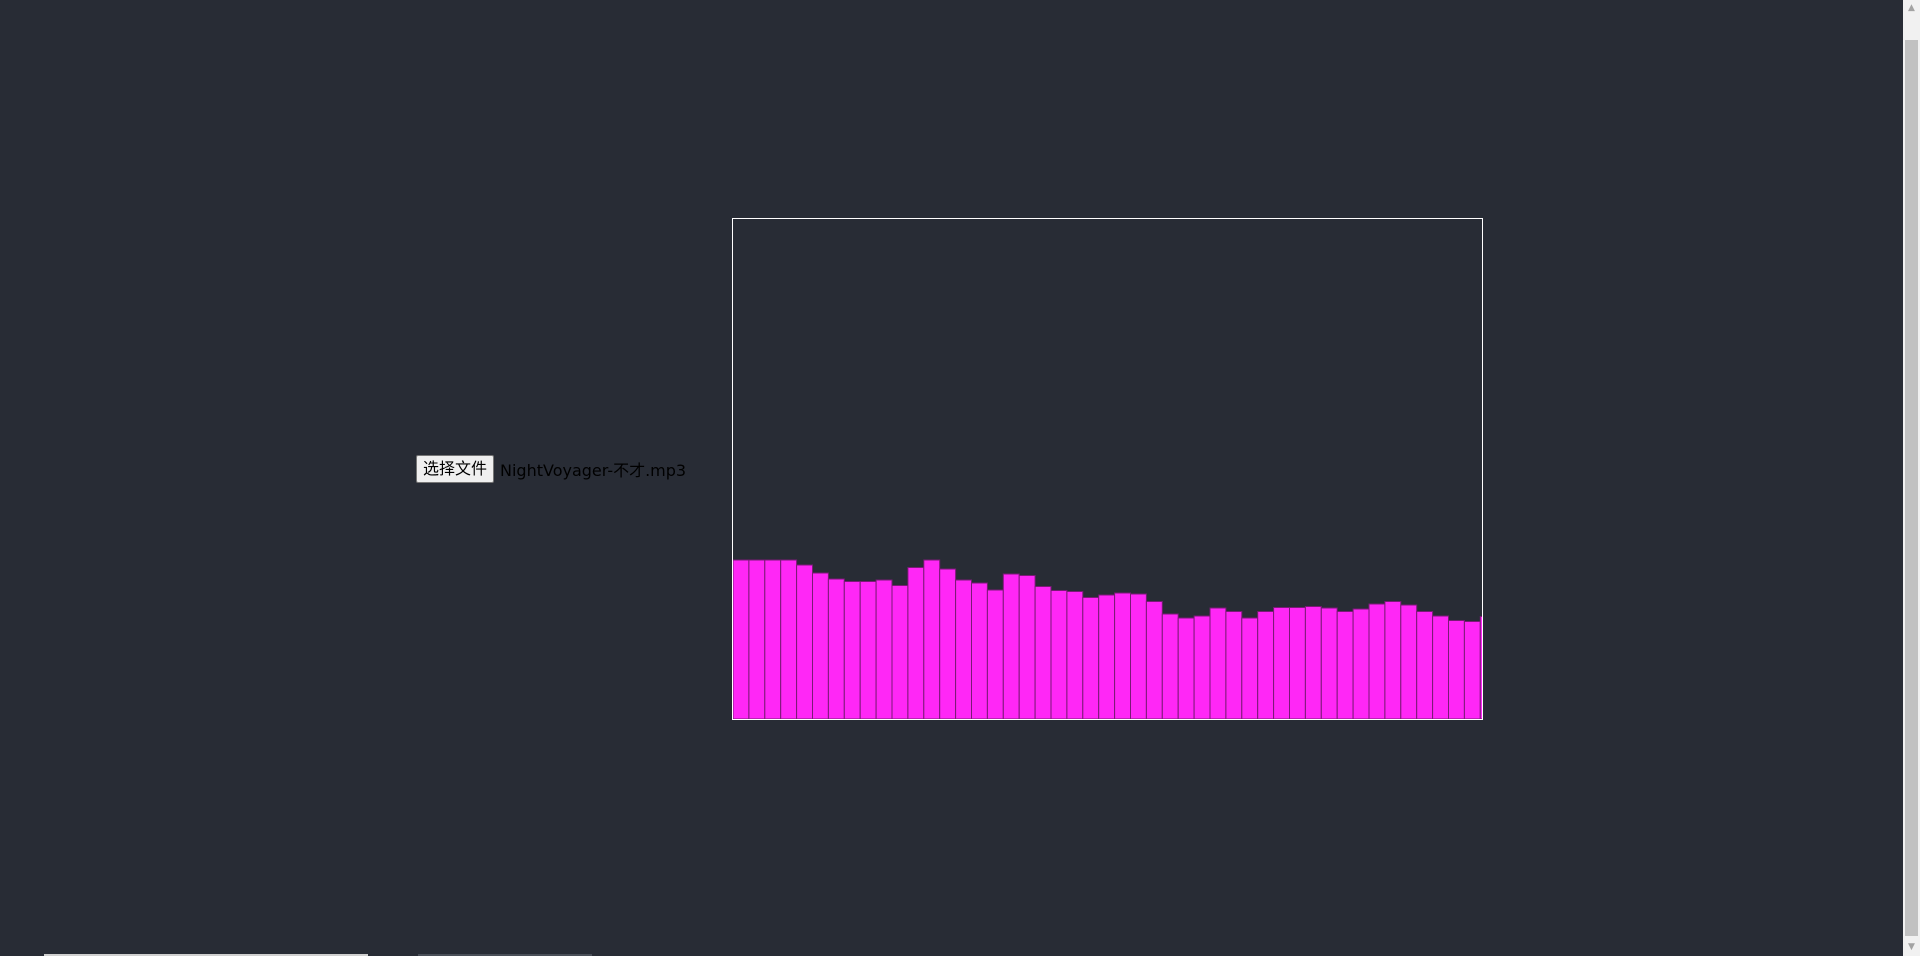 This screenshot has height=956, width=1920. What do you see at coordinates (1911, 947) in the screenshot?
I see `scroll-down-icon: ▼` at bounding box center [1911, 947].